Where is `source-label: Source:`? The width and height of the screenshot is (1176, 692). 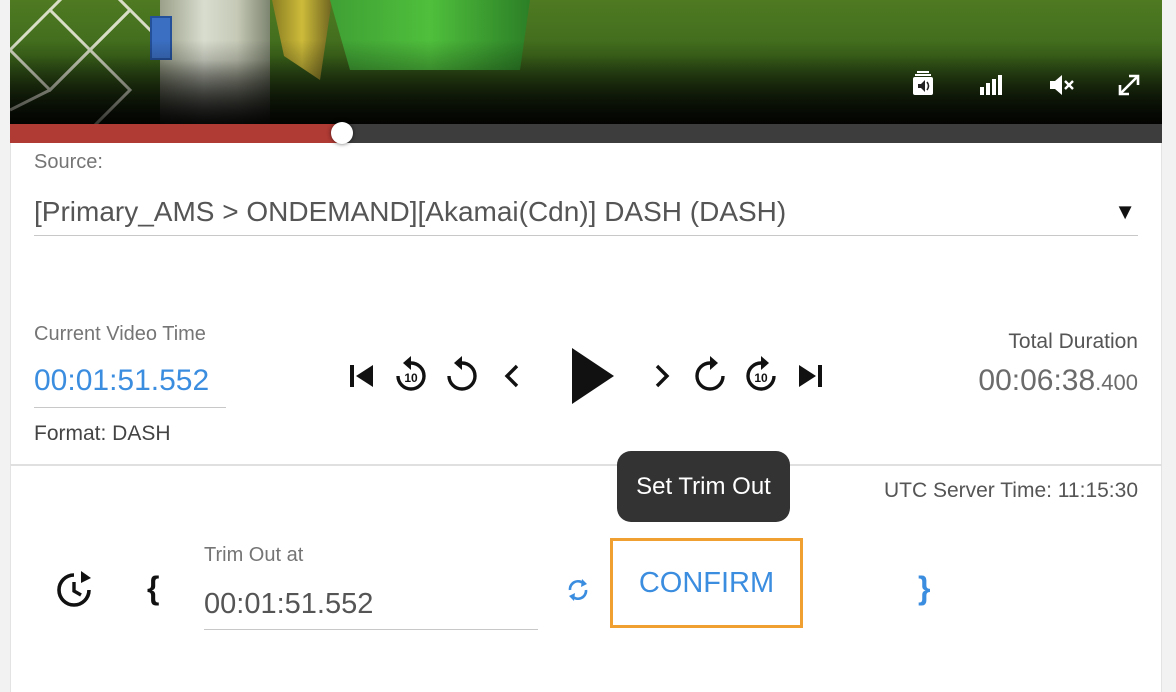 source-label: Source: is located at coordinates (68, 162).